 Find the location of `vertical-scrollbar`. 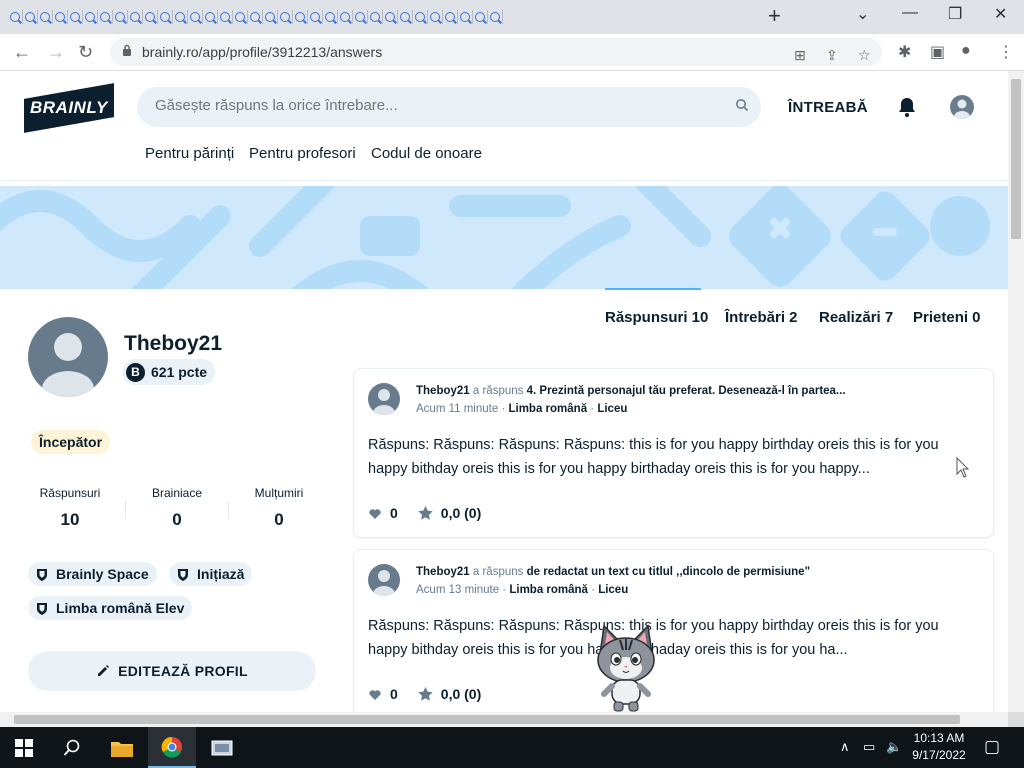

vertical-scrollbar is located at coordinates (1016, 391).